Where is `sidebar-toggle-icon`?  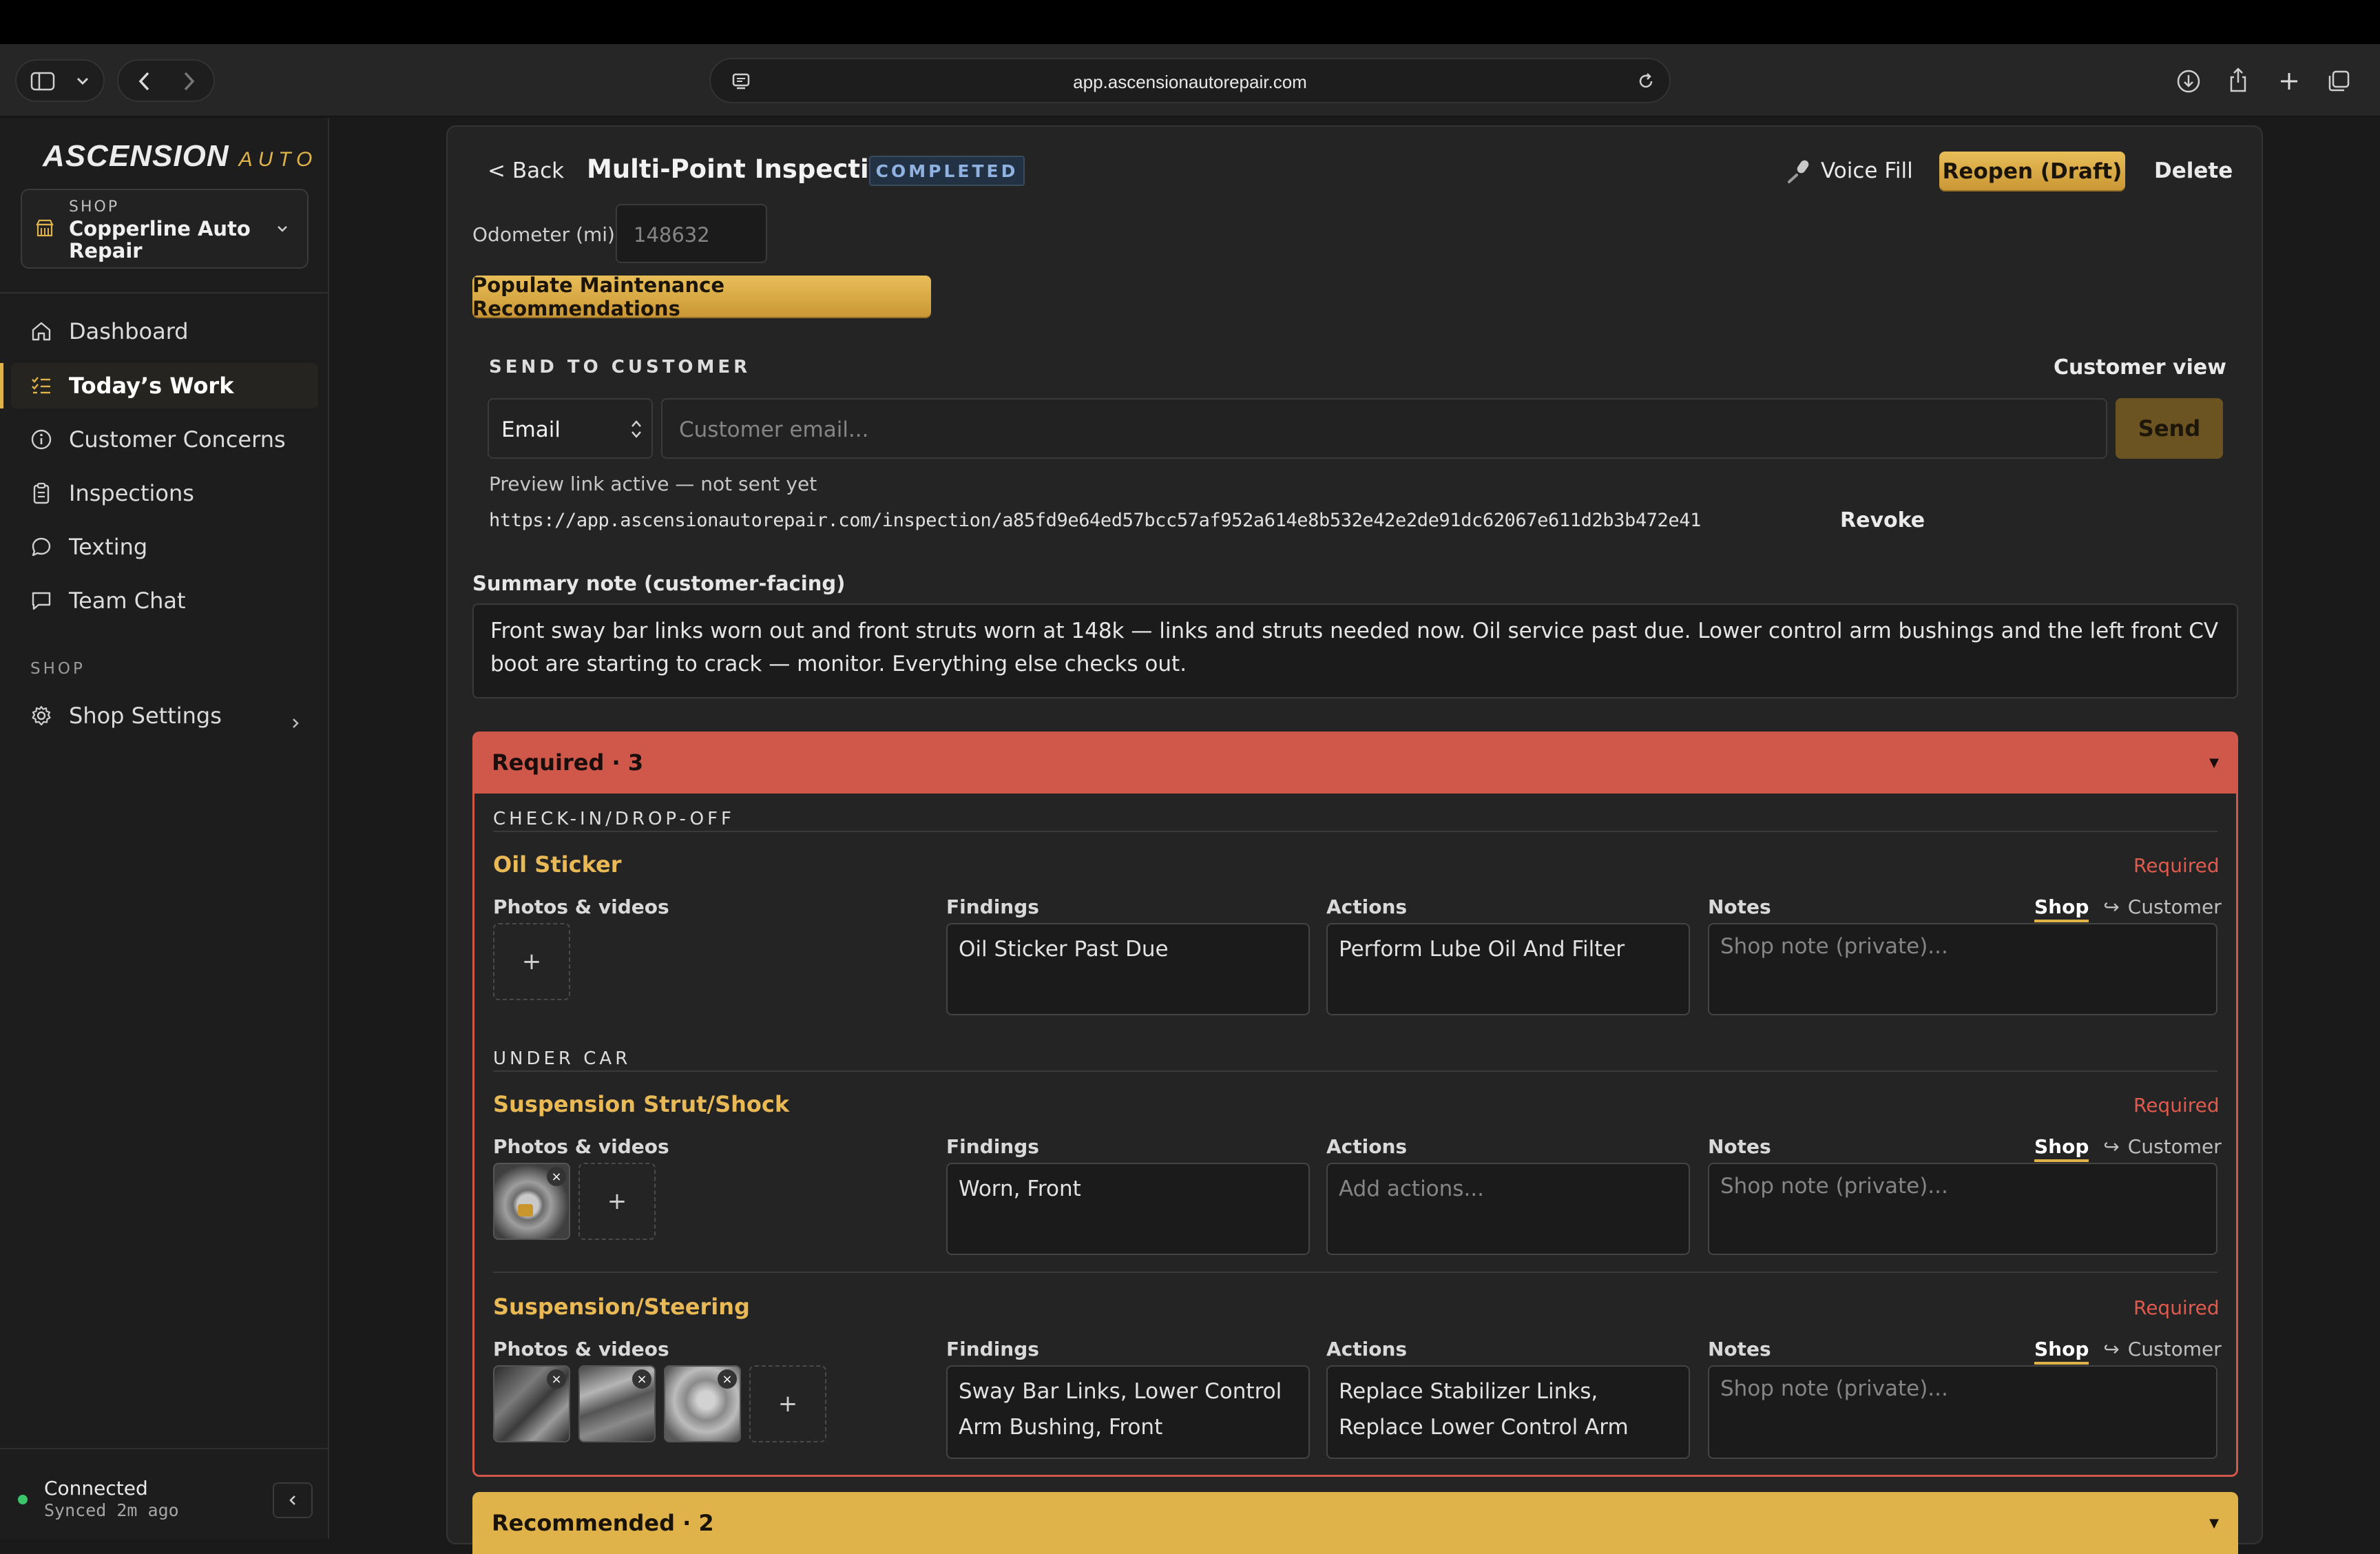 sidebar-toggle-icon is located at coordinates (42, 81).